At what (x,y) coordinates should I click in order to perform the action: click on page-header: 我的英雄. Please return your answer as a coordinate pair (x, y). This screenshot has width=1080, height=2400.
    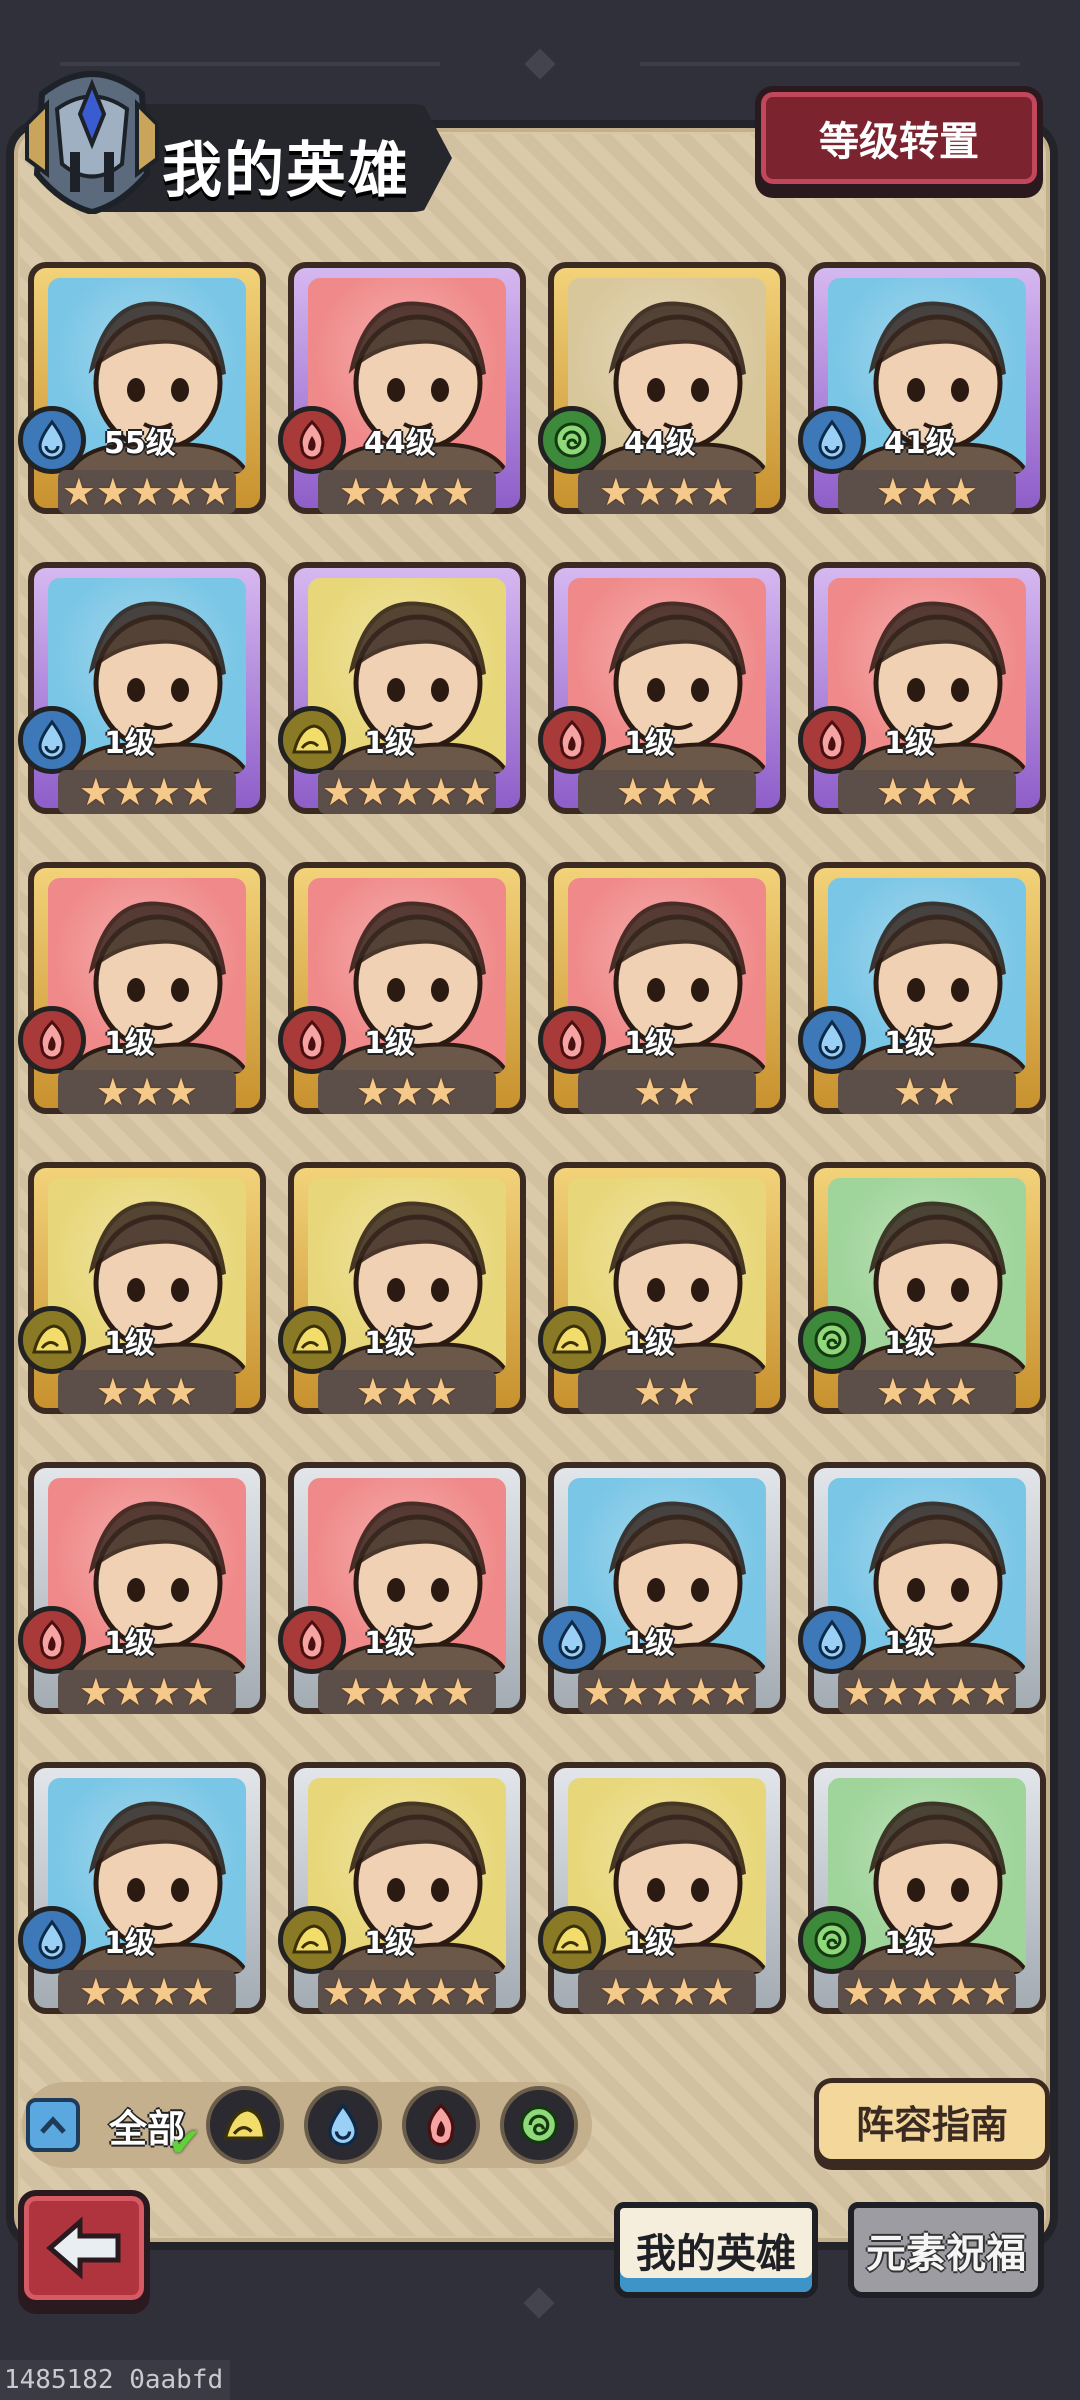
    Looking at the image, I should click on (237, 139).